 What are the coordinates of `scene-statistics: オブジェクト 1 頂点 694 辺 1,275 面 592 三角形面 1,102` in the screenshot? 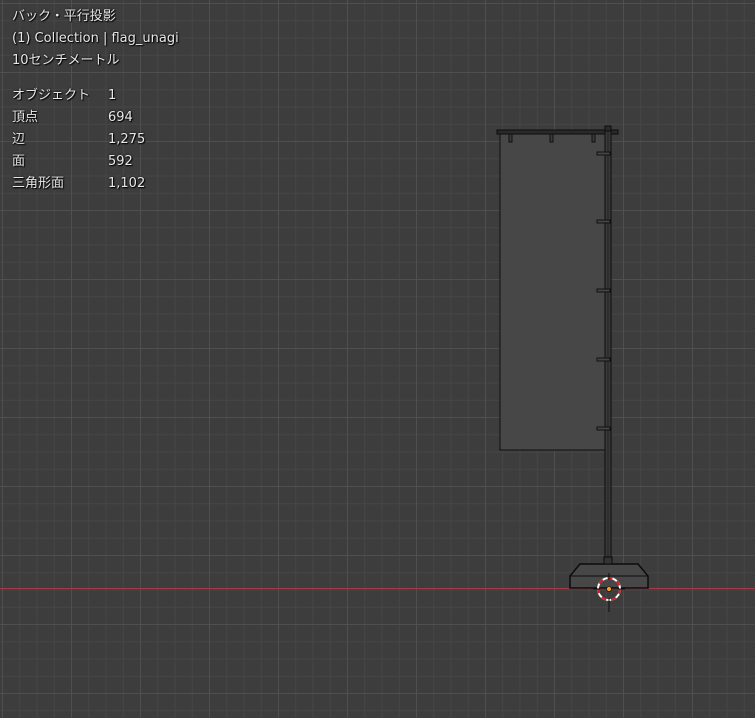 It's located at (78, 140).